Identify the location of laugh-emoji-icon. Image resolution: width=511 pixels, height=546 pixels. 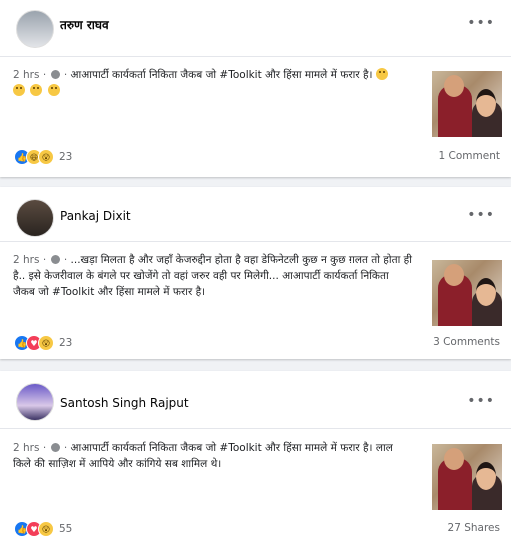
(36, 90).